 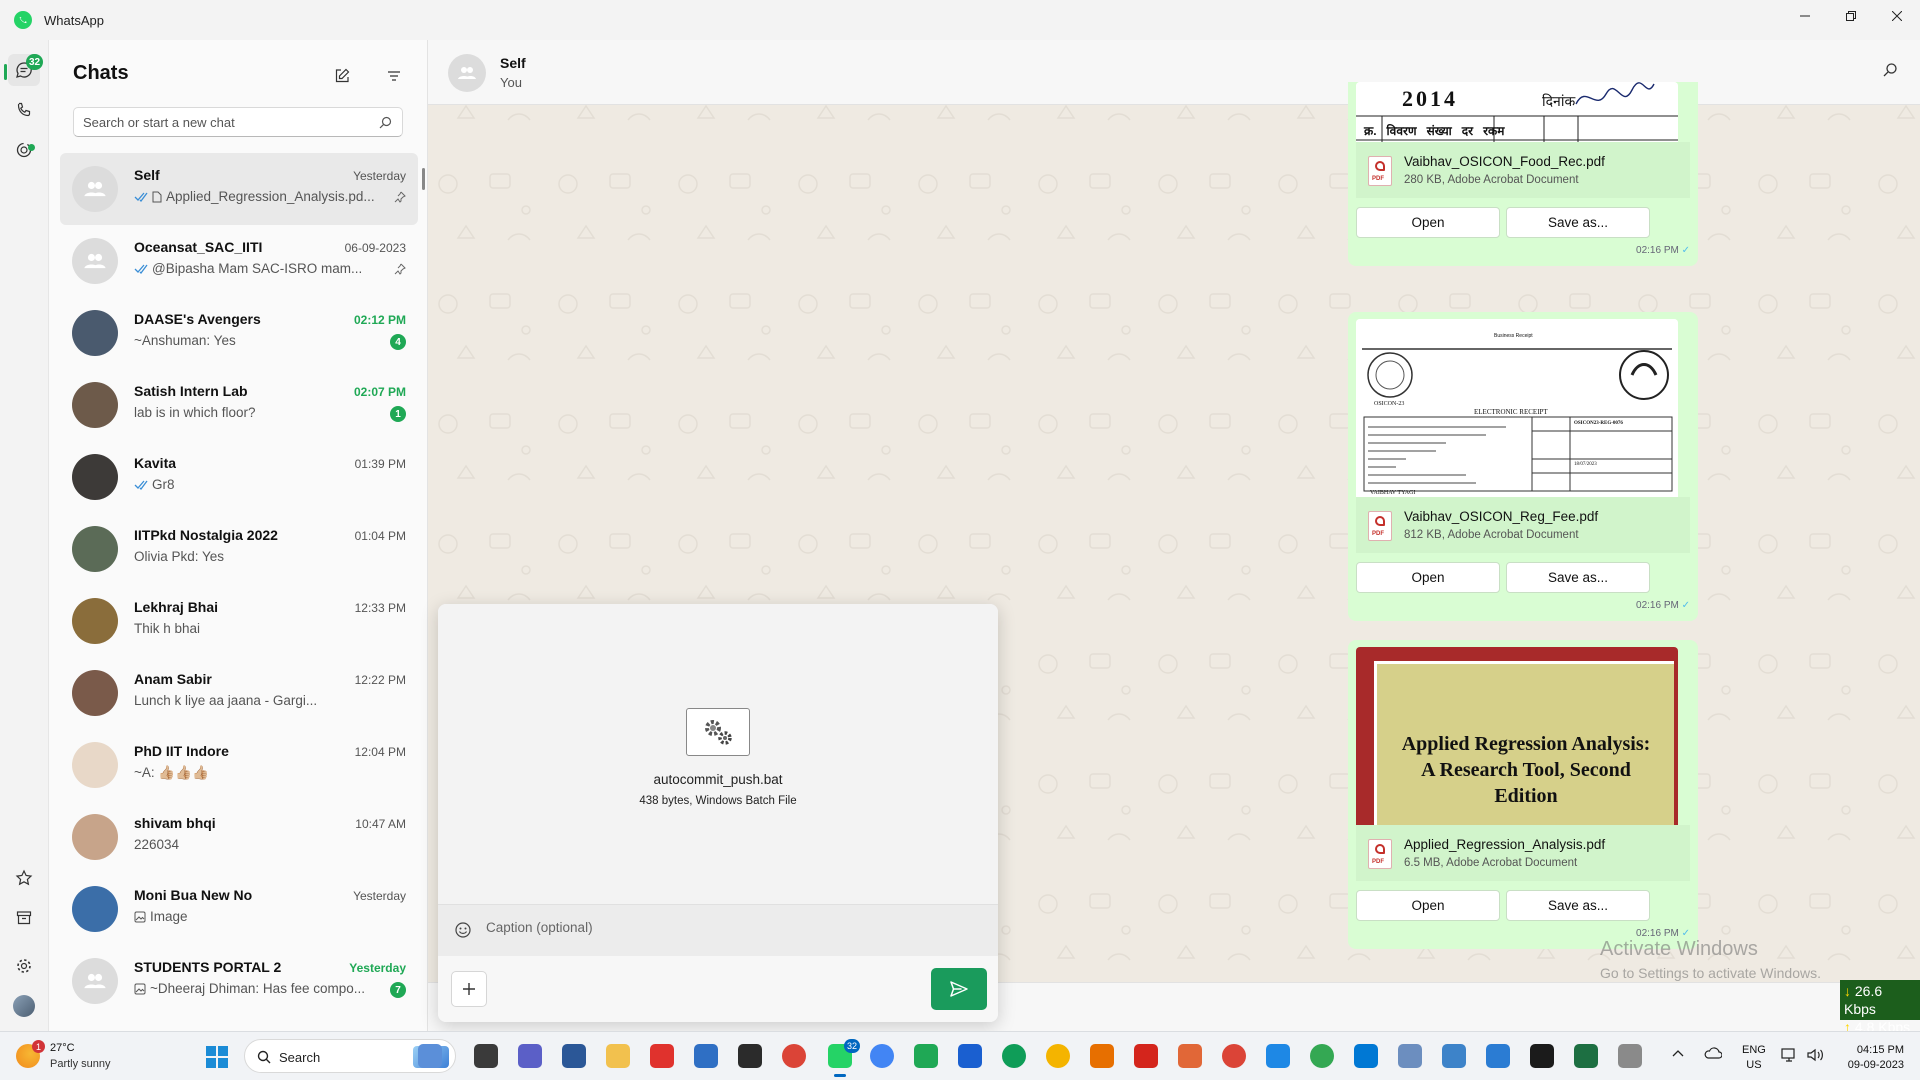 I want to click on network-icon, so click(x=1789, y=1055).